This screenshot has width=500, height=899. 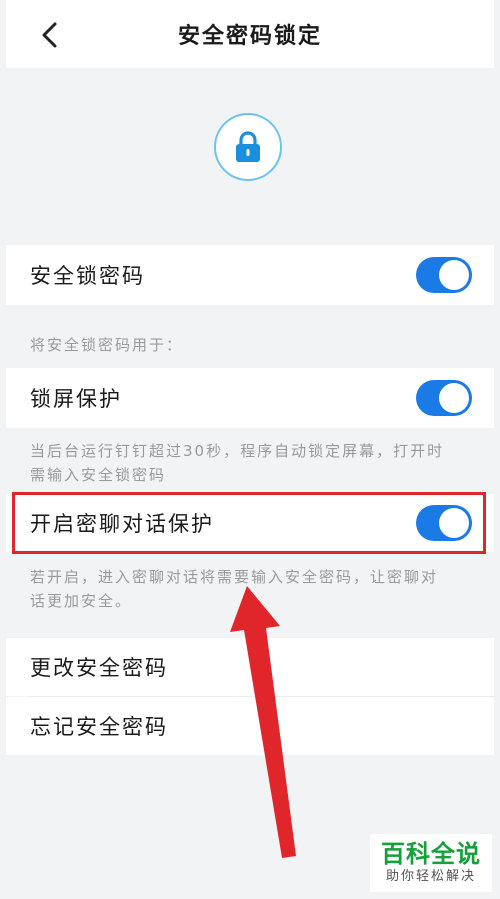 What do you see at coordinates (237, 451) in the screenshot?
I see `screen-lock-description-line1: 当后台运行钉钉超过30秒，程序自动锁定屏幕，打开时` at bounding box center [237, 451].